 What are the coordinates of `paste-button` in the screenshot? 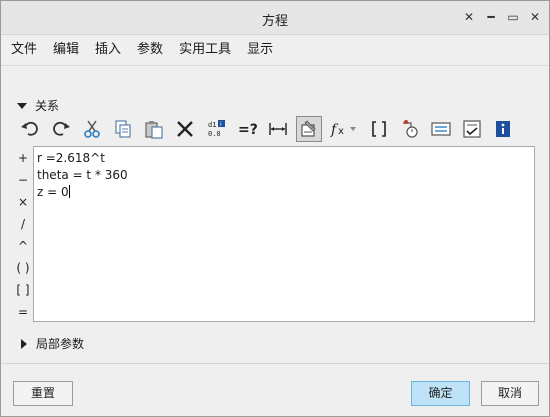 It's located at (154, 129).